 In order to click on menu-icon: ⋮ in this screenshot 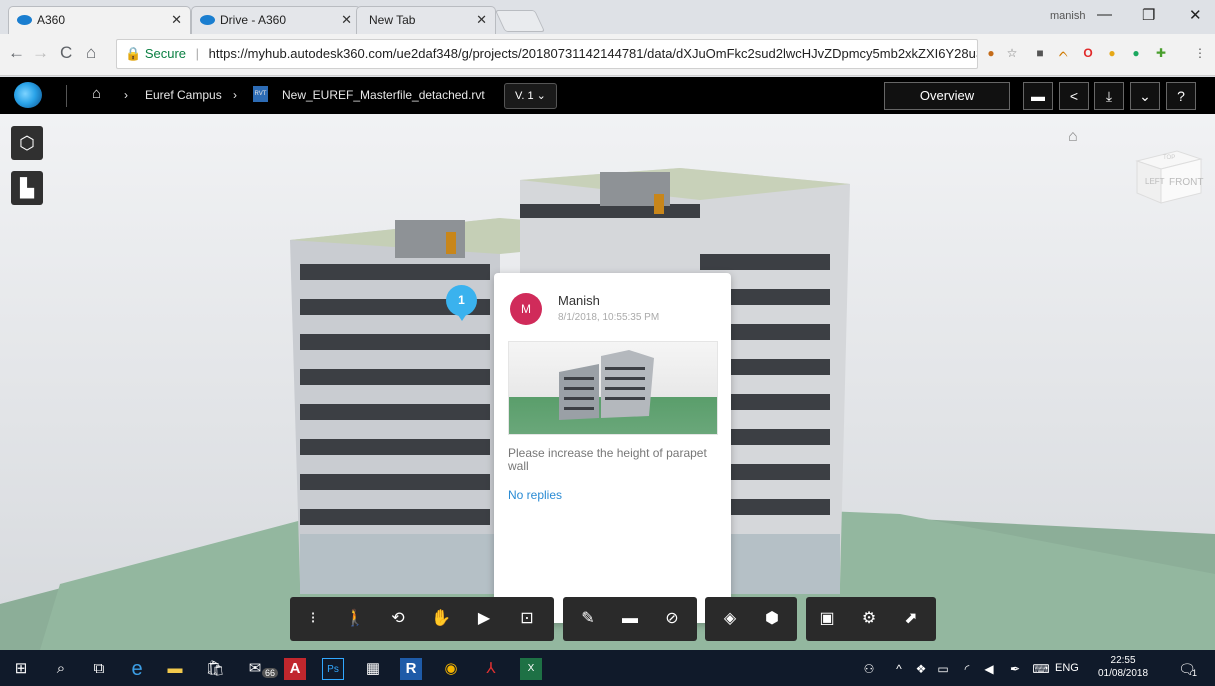, I will do `click(1200, 53)`.